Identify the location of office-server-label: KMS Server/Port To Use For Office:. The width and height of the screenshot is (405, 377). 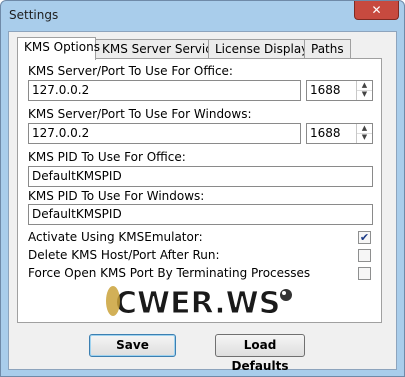
(130, 71).